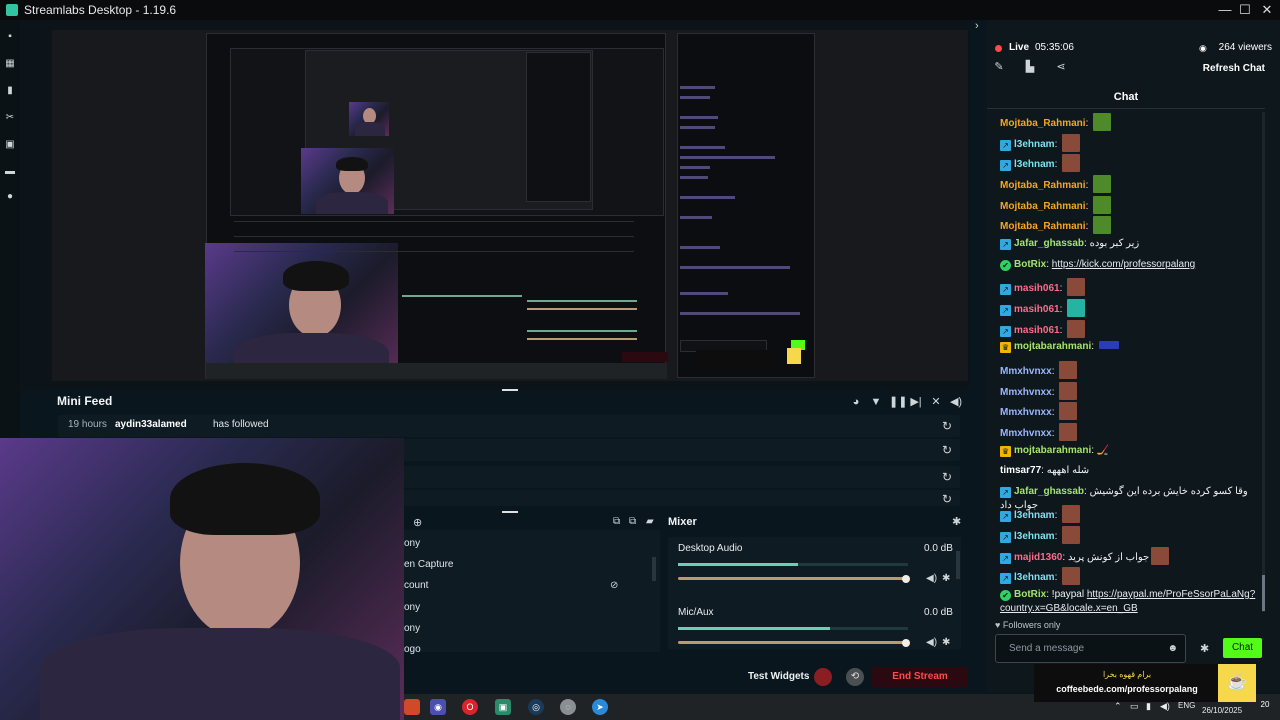 The image size is (1280, 720). I want to click on highlighter-icon: ●, so click(10, 197).